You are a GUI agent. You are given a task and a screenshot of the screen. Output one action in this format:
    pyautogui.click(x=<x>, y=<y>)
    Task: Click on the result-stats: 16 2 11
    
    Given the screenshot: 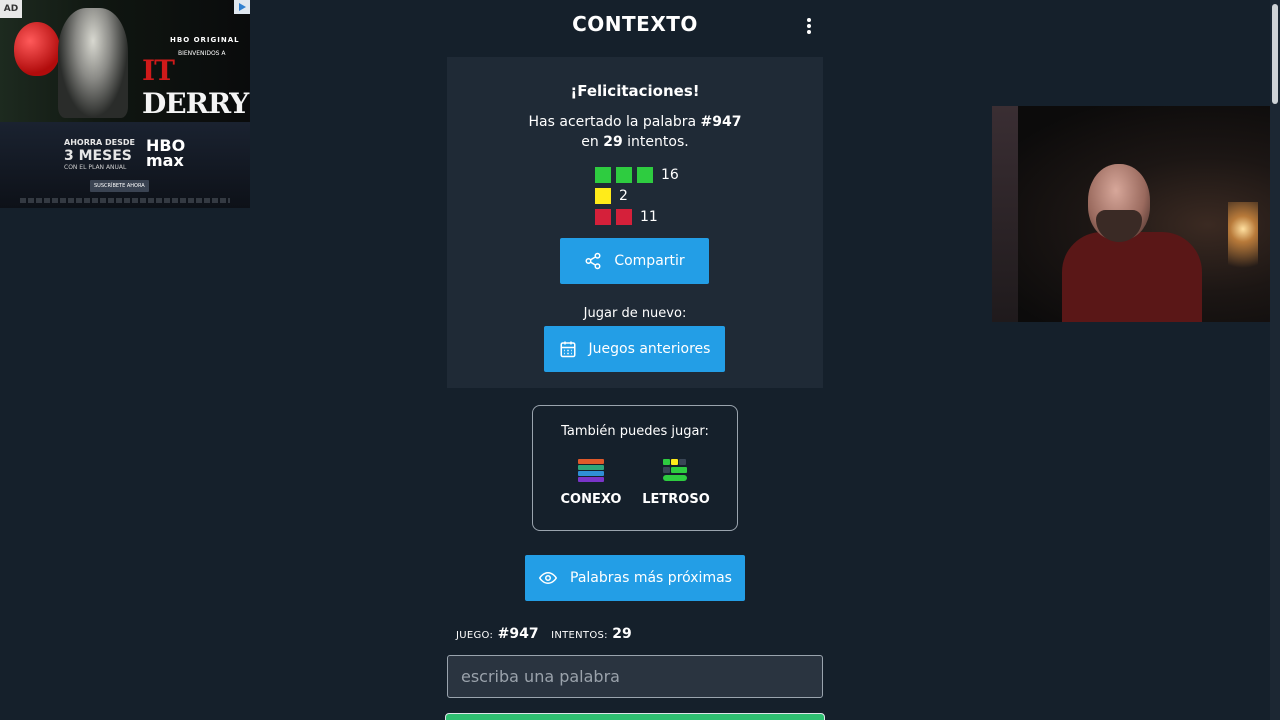 What is the action you would take?
    pyautogui.click(x=655, y=195)
    